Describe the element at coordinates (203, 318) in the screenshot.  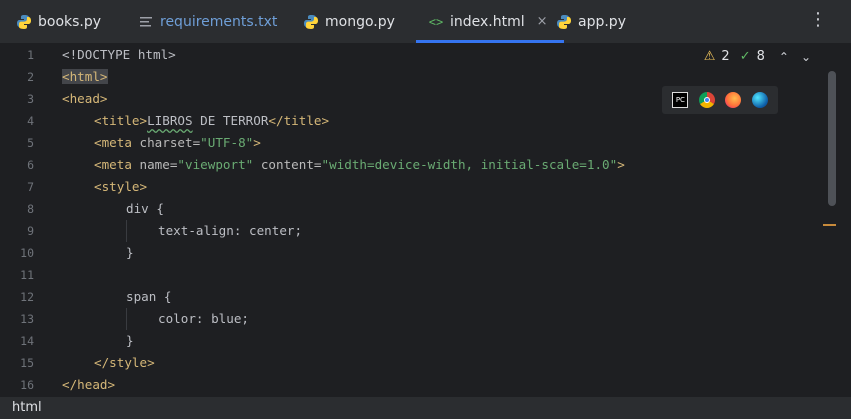
I see `code-line-13: color: blue;` at that location.